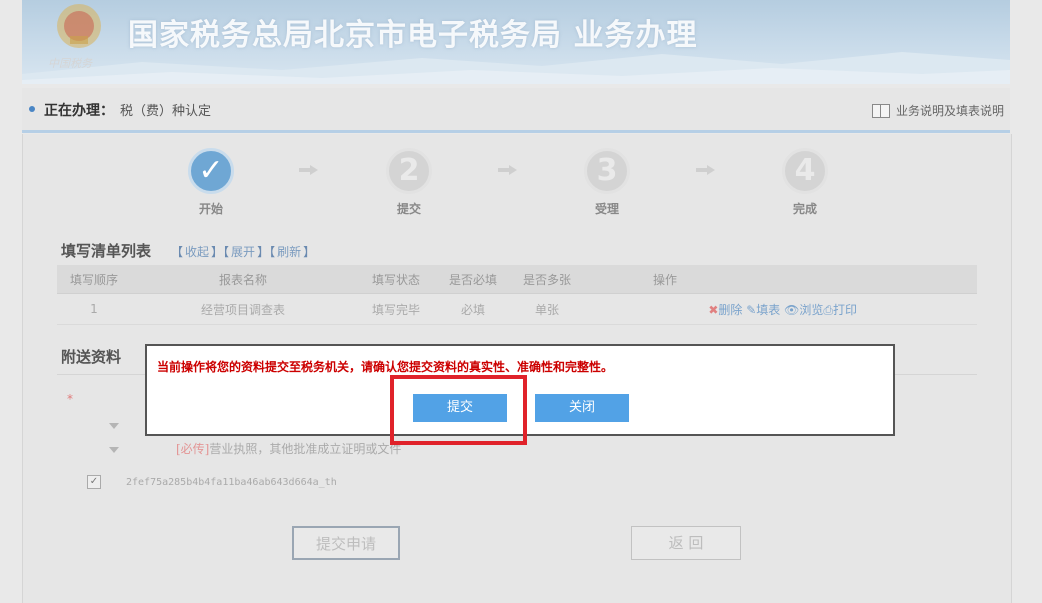 The height and width of the screenshot is (603, 1042). Describe the element at coordinates (547, 279) in the screenshot. I see `column-header: 是否多张` at that location.